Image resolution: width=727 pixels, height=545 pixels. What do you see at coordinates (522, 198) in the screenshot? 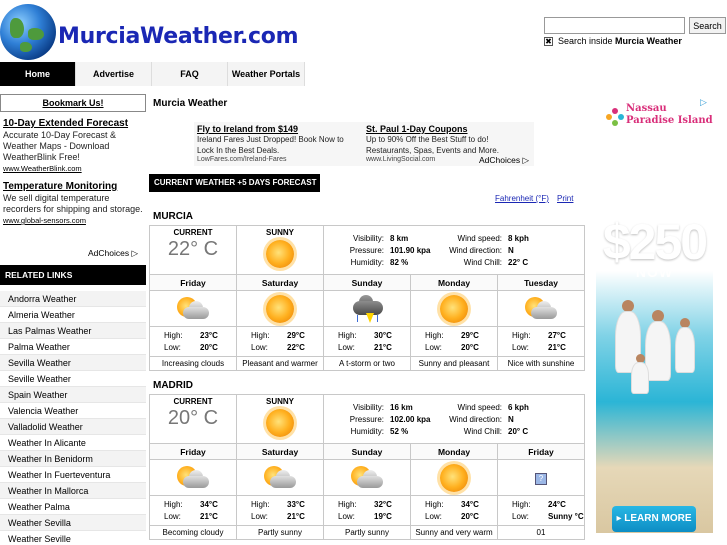
I see `fahrenheit-link: Fahrenheit (°F)` at bounding box center [522, 198].